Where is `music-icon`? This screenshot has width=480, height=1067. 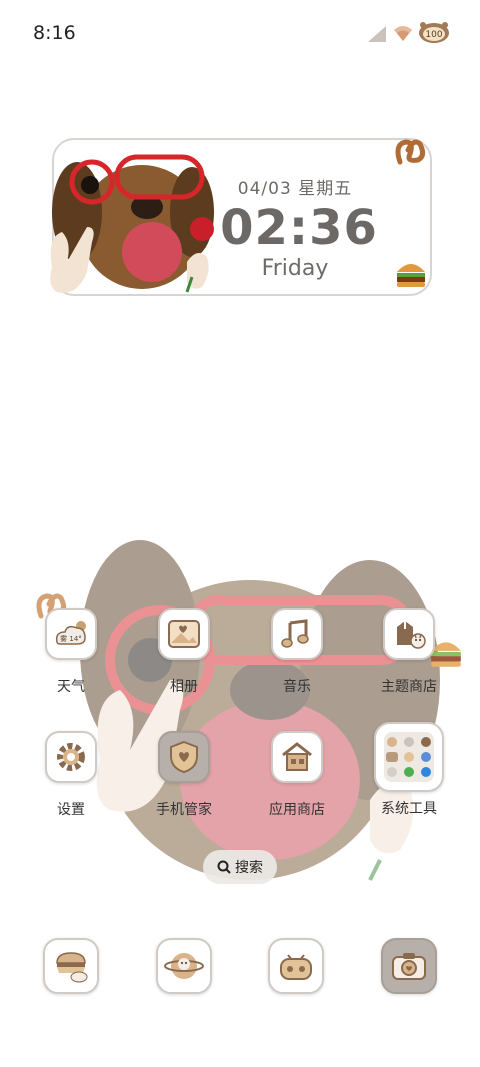
music-icon is located at coordinates (297, 634).